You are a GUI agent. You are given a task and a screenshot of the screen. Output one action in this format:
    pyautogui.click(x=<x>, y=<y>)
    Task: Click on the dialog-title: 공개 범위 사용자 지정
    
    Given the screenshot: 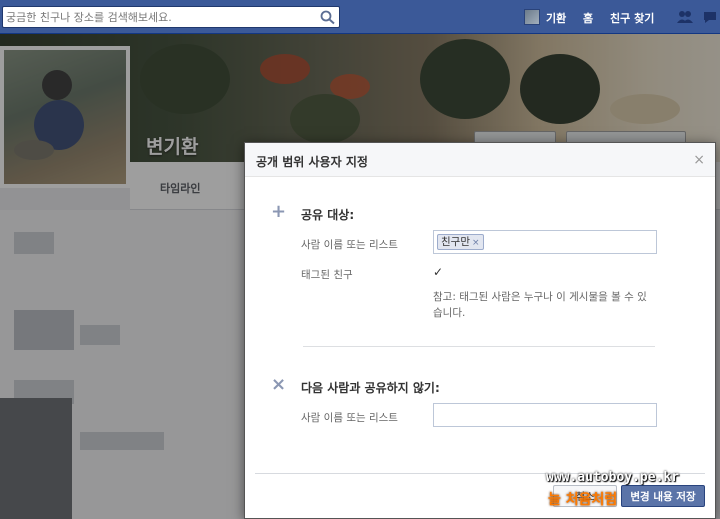 What is the action you would take?
    pyautogui.click(x=312, y=162)
    